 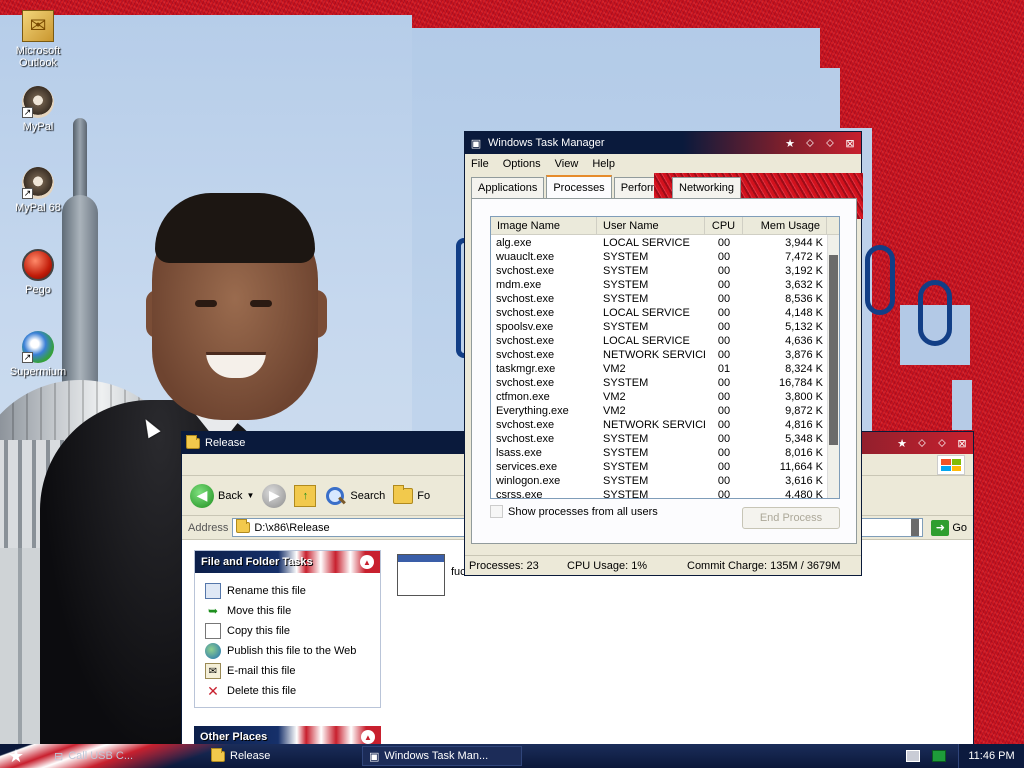 I want to click on process-row: ctfmon.exe VM2 00 3,800 K, so click(x=659, y=397).